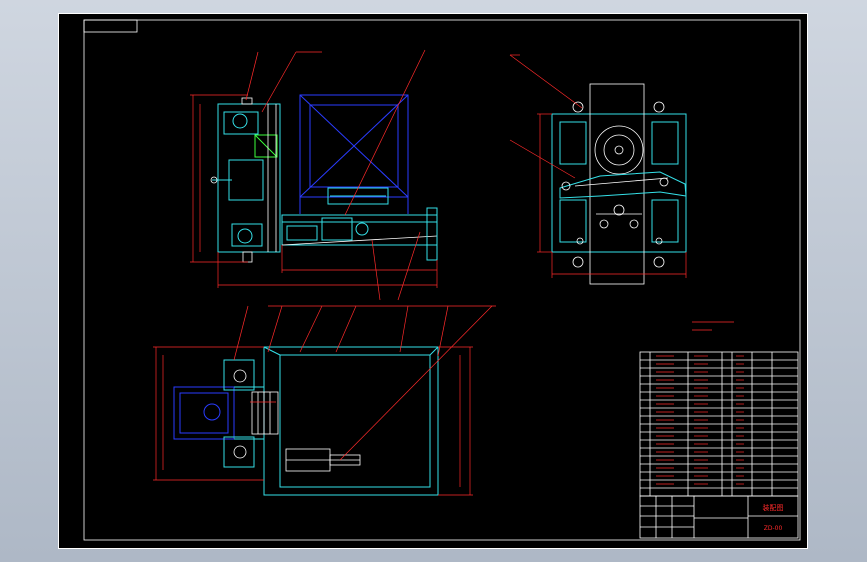  Describe the element at coordinates (719, 517) in the screenshot. I see `title-block: 装配图 ZD-00` at that location.